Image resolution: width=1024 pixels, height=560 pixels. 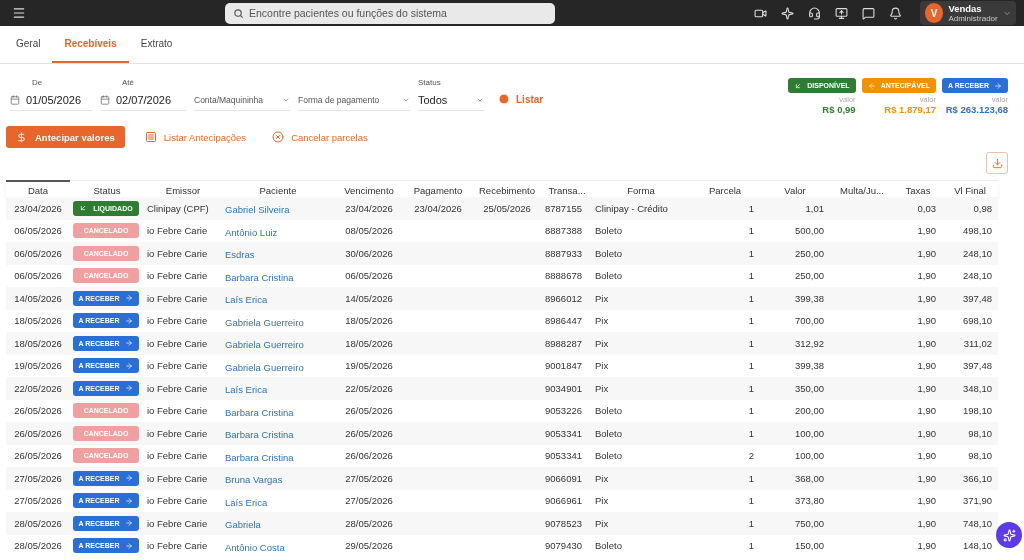 What do you see at coordinates (997, 163) in the screenshot?
I see `download-button` at bounding box center [997, 163].